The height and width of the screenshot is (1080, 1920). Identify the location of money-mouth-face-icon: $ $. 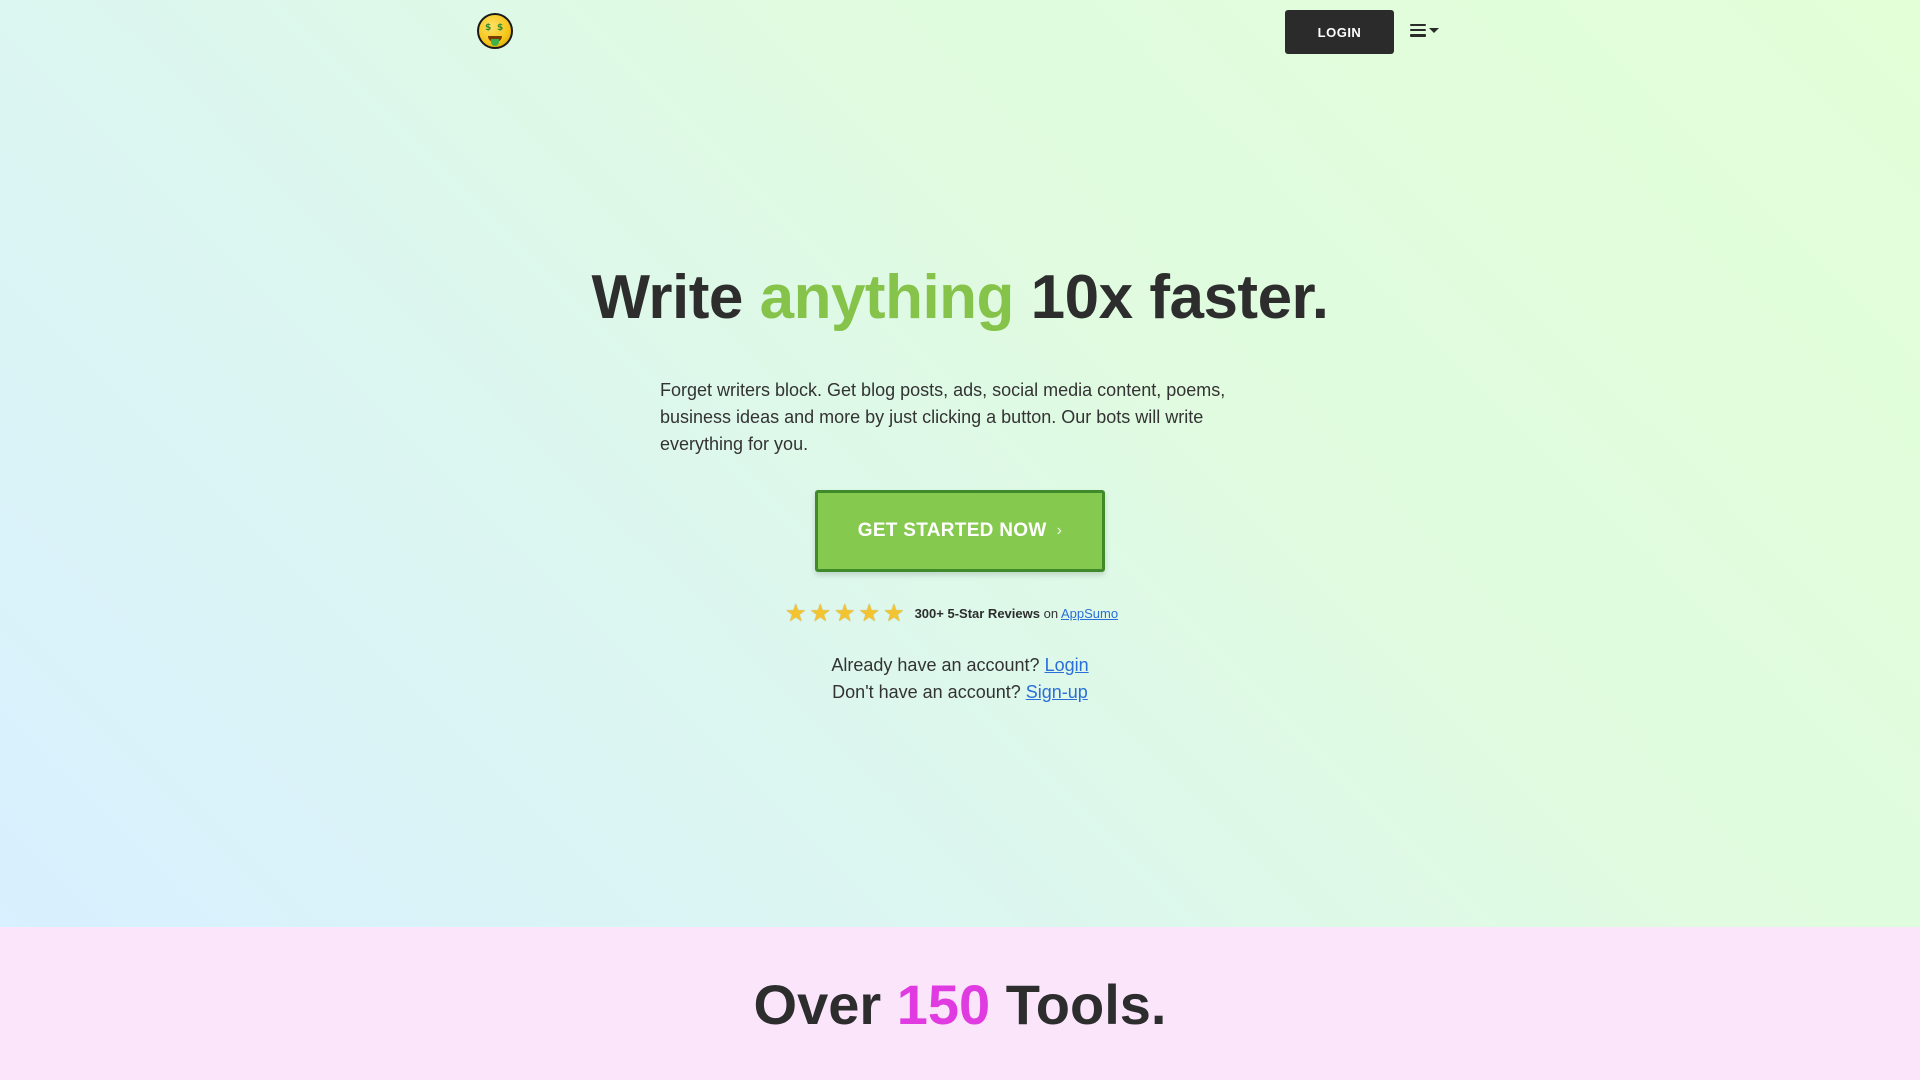
(495, 31).